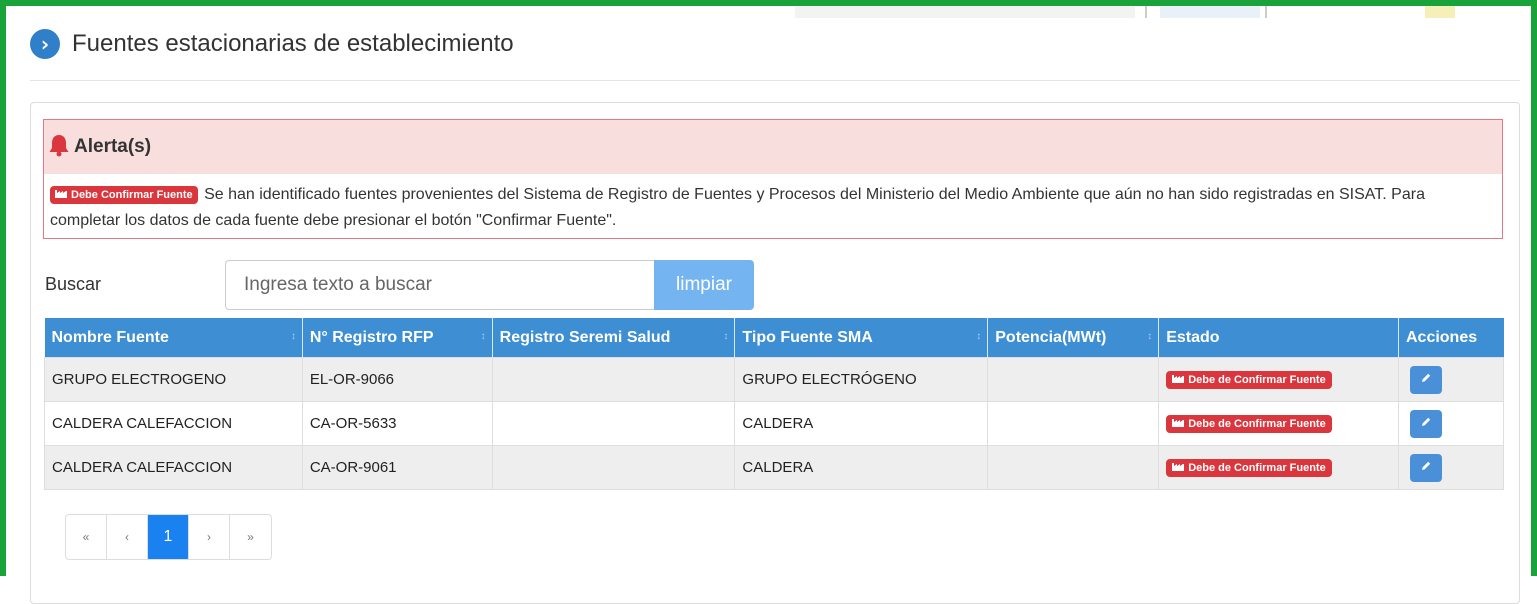 This screenshot has width=1537, height=604. I want to click on column-header-label: Acciones, so click(1441, 337).